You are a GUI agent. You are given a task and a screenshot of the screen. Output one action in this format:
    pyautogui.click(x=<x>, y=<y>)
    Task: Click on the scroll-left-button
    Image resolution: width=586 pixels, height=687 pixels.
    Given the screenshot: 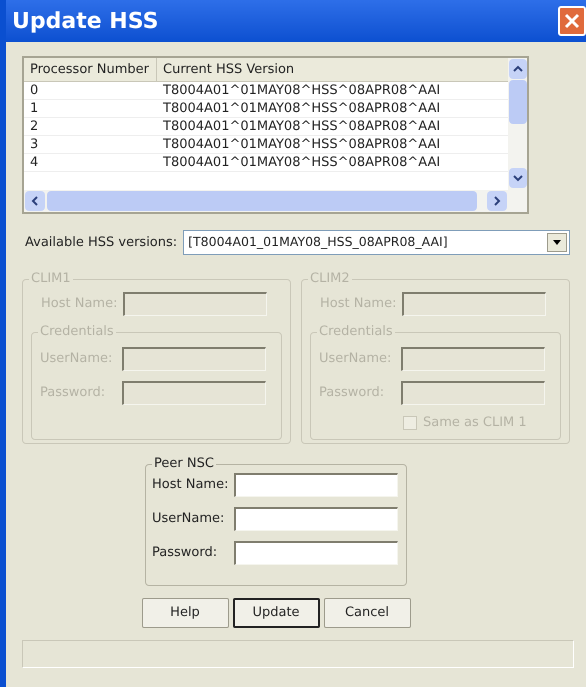 What is the action you would take?
    pyautogui.click(x=35, y=201)
    